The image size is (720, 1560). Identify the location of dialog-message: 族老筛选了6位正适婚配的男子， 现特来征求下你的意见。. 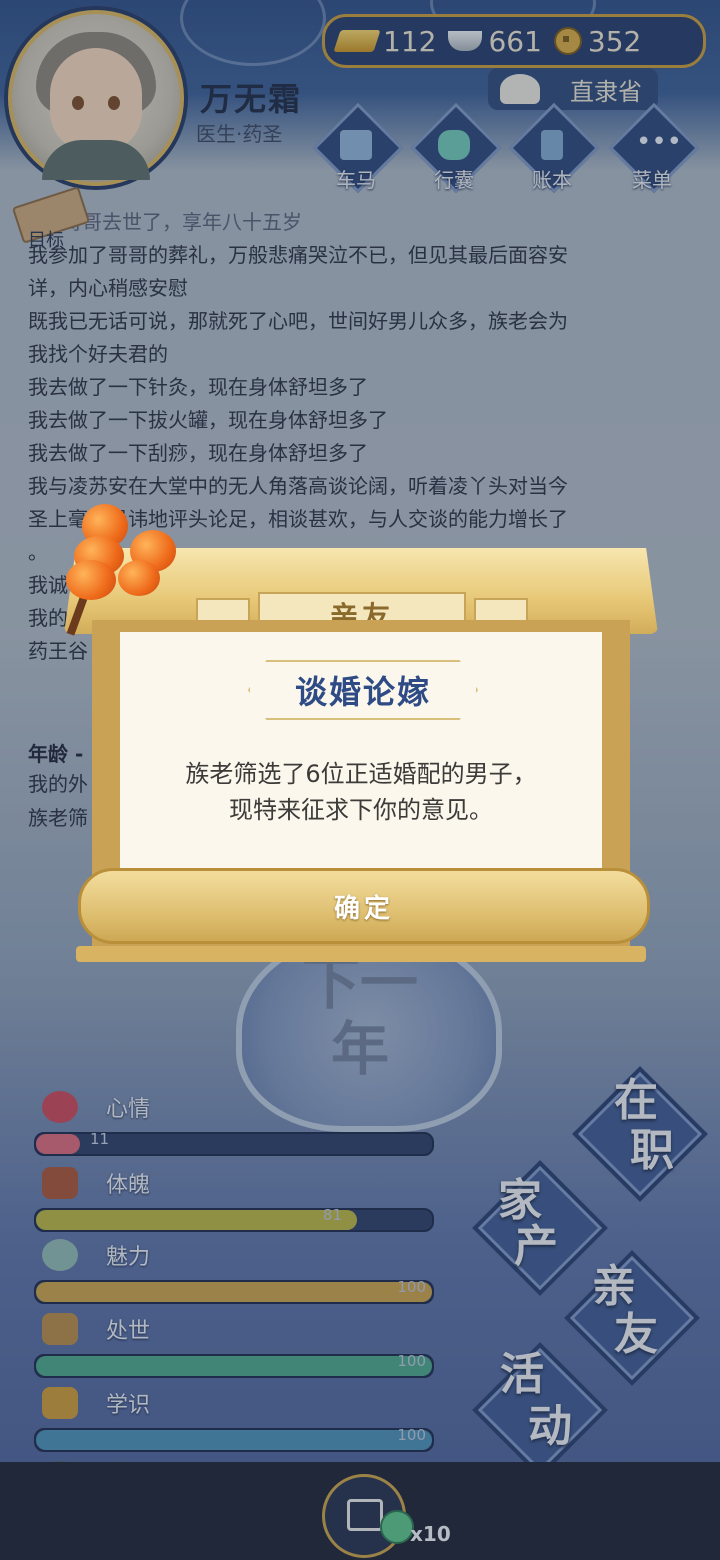
(361, 792).